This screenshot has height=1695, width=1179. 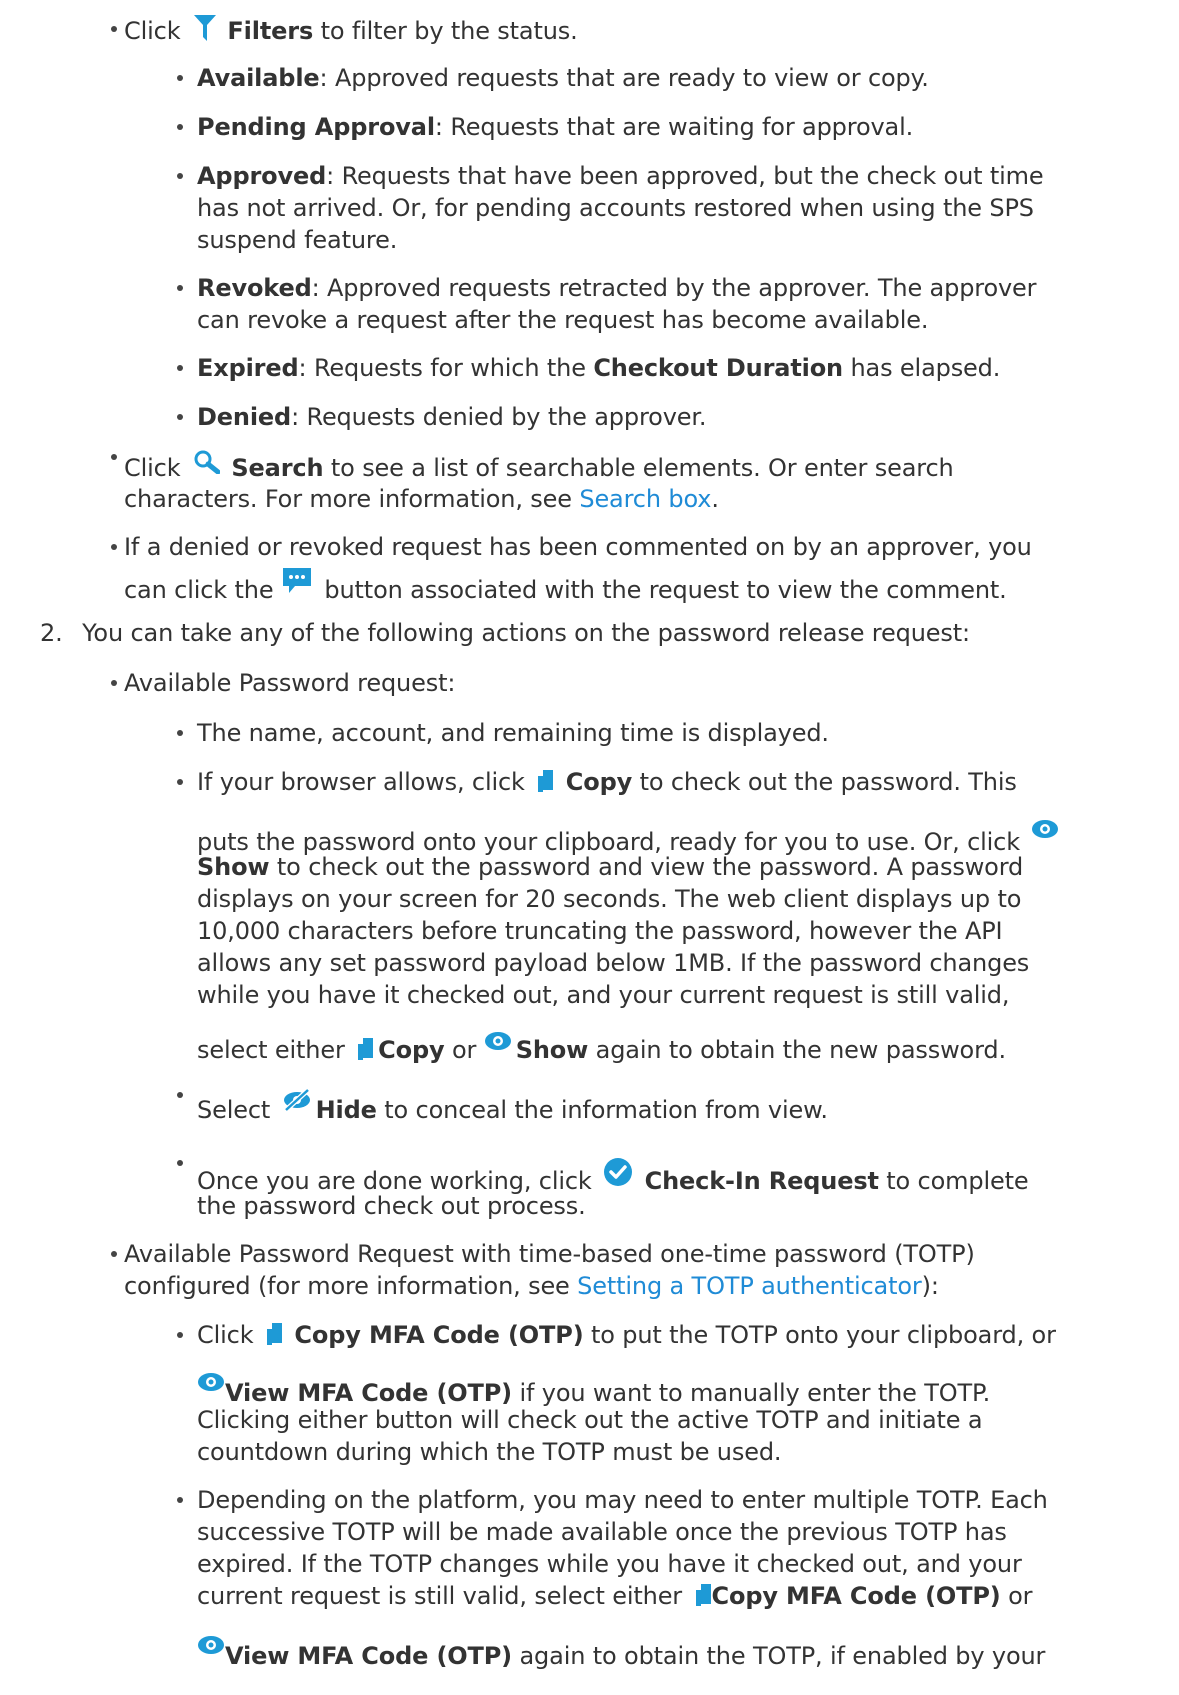 I want to click on check-circle-icon, so click(x=618, y=1172).